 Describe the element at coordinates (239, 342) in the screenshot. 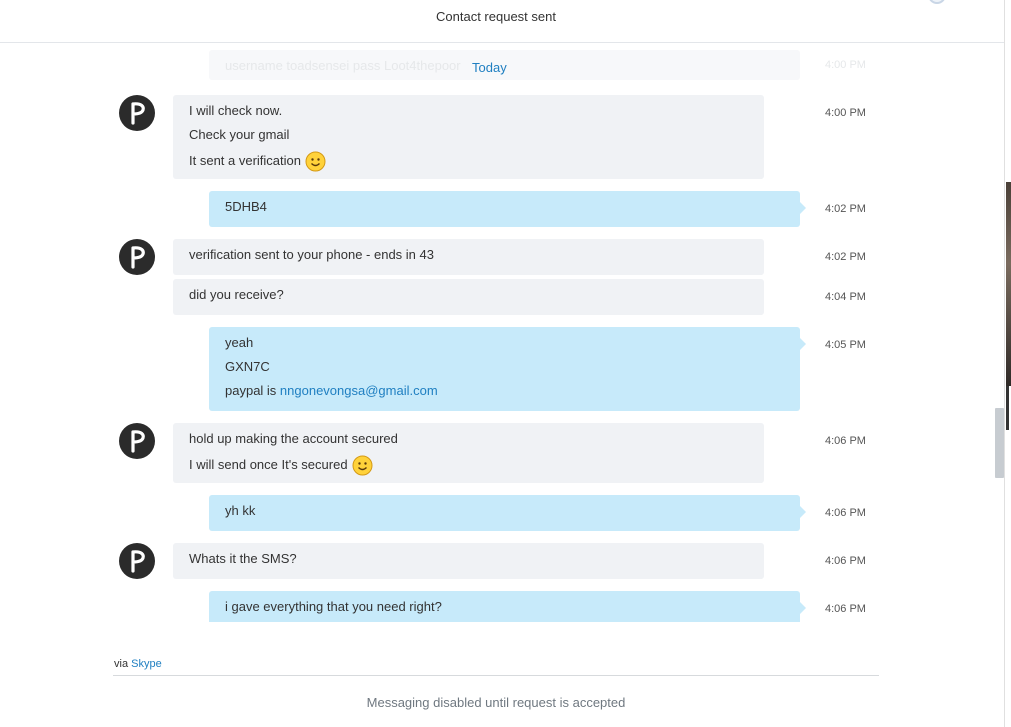

I see `message-line: yeah` at that location.